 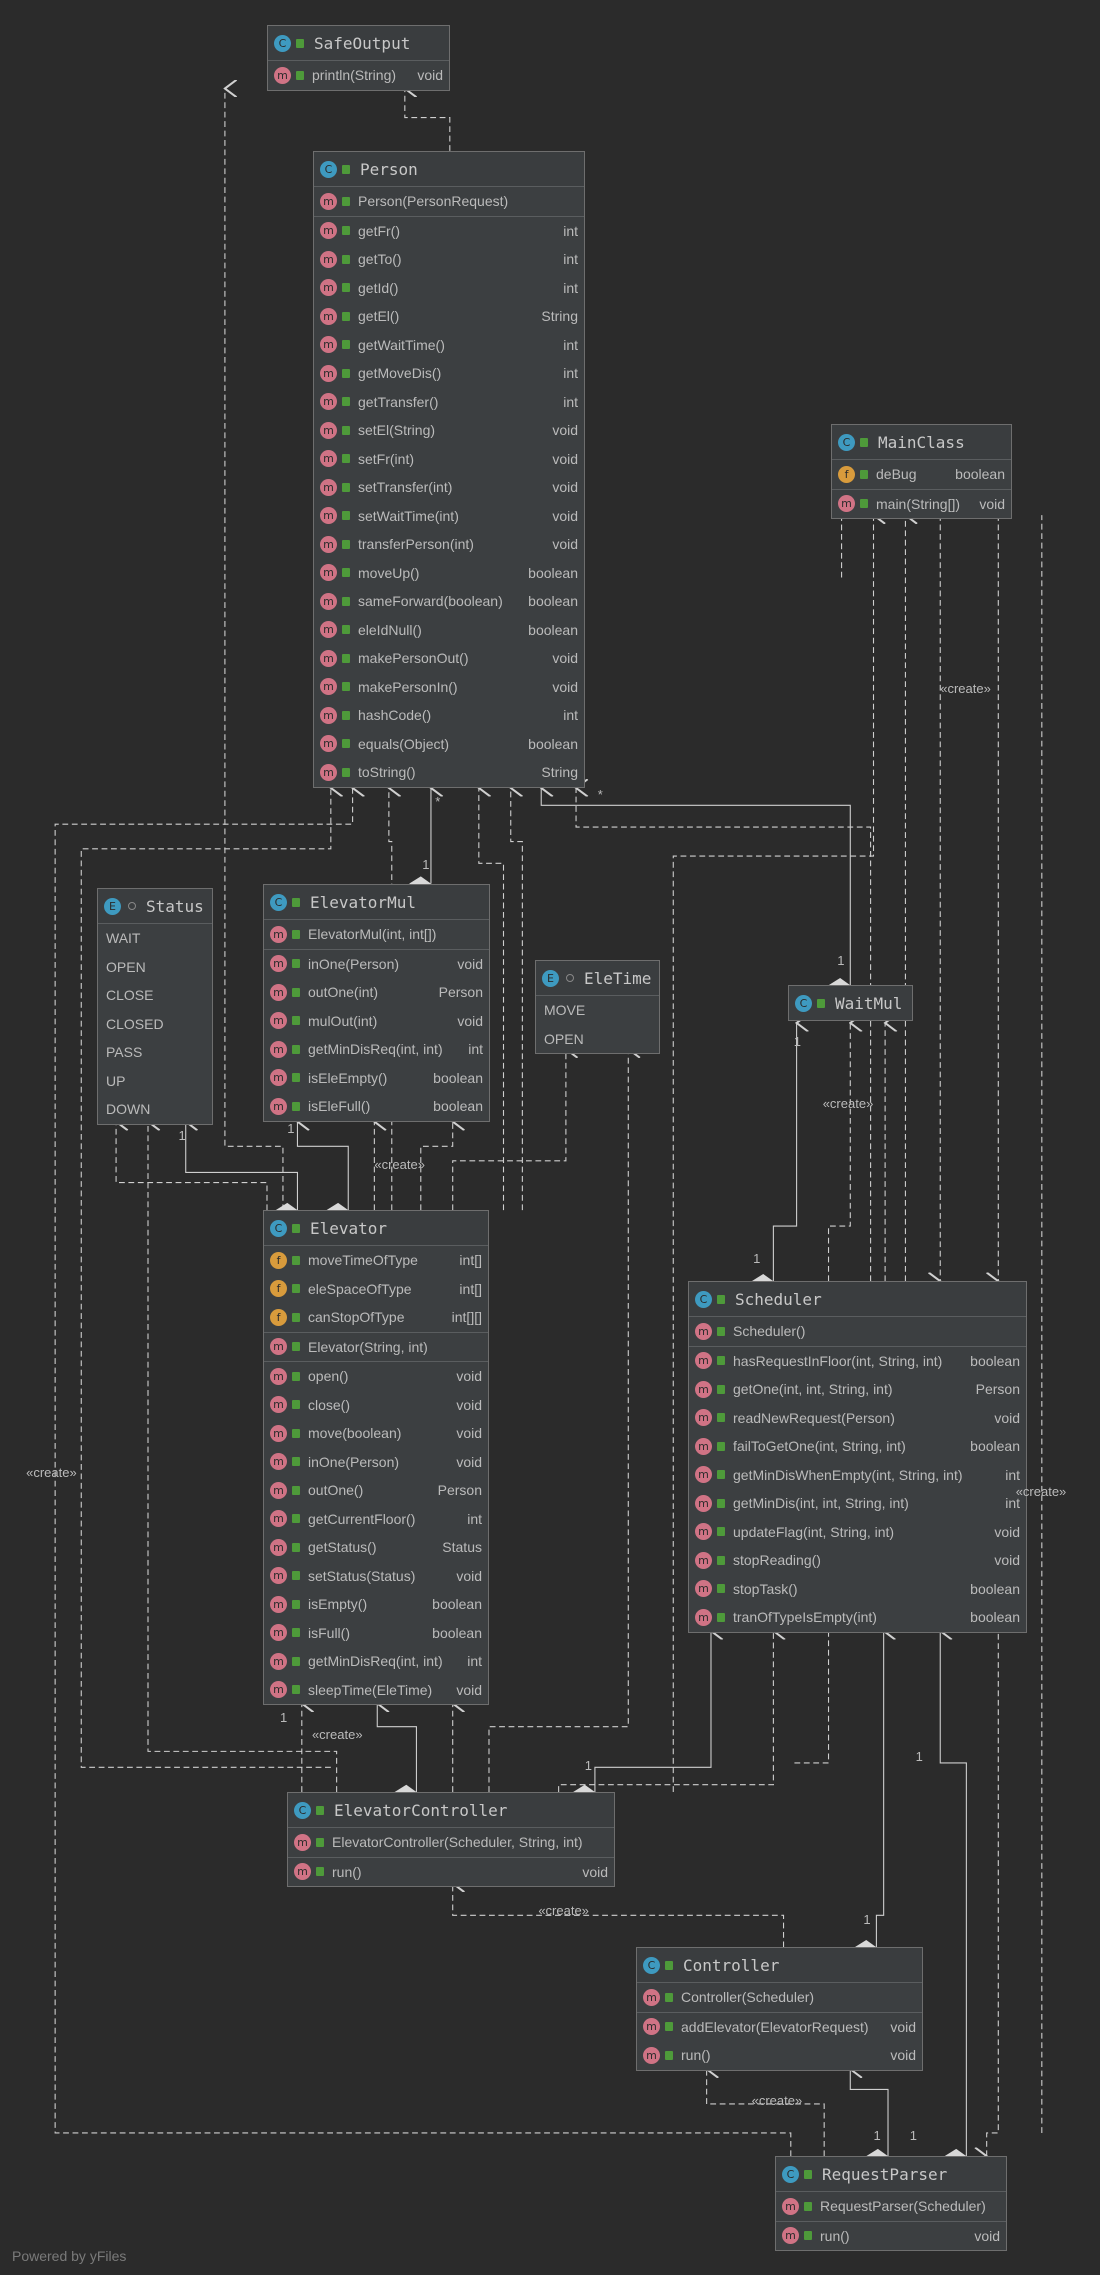 I want to click on method-row: m getStatus() Status, so click(x=376, y=1547).